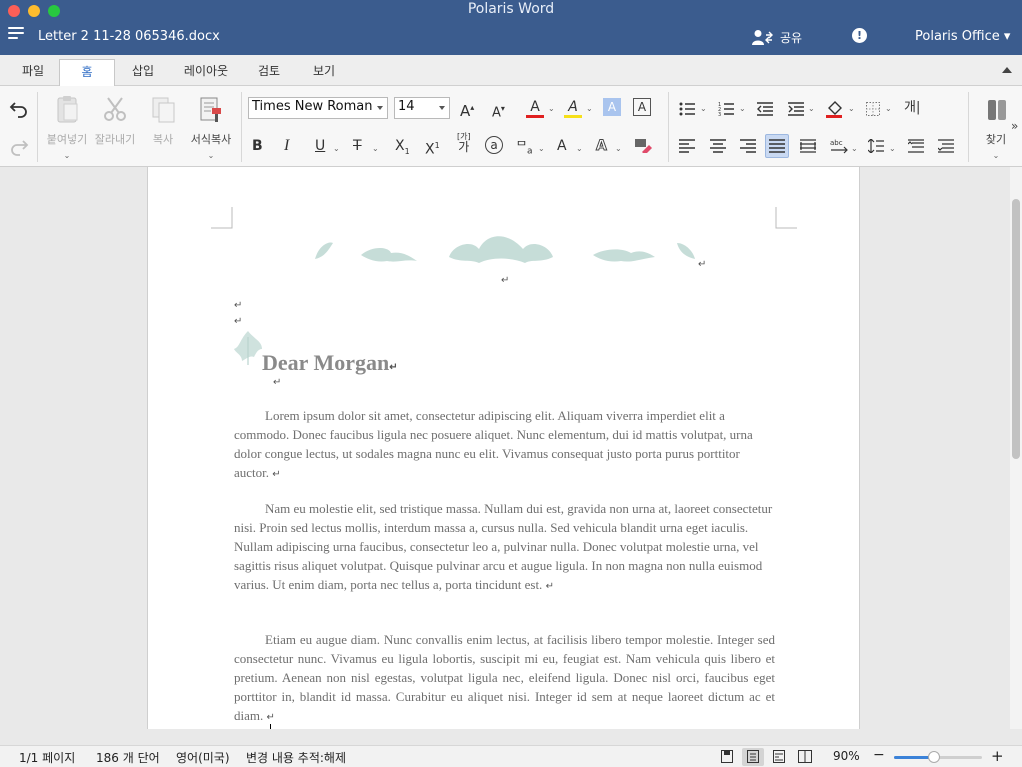 The width and height of the screenshot is (1022, 767). Describe the element at coordinates (206, 72) in the screenshot. I see `tab-layout: 레이아웃` at that location.